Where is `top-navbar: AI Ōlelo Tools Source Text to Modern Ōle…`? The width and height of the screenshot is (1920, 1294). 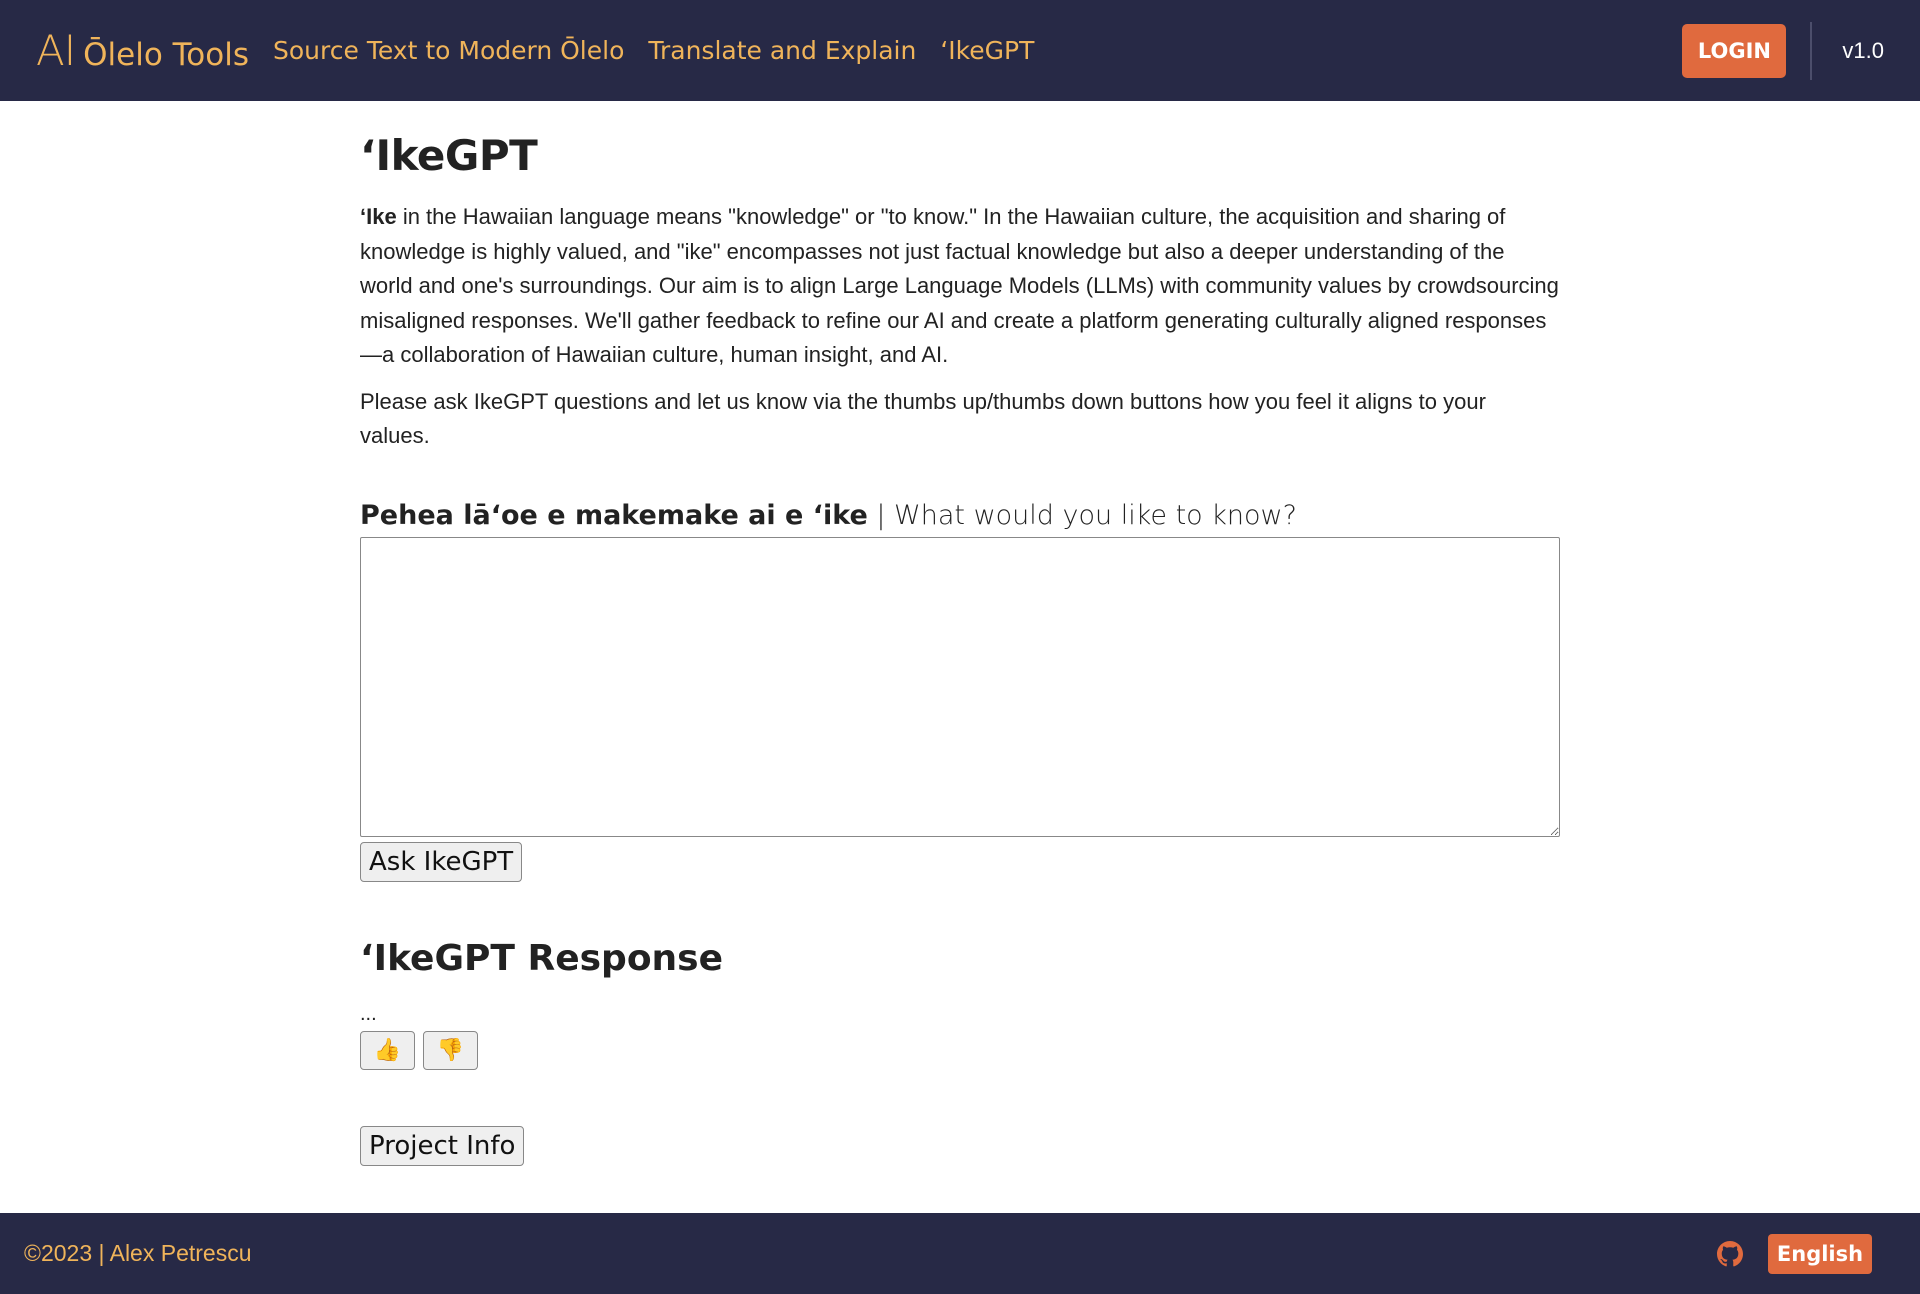
top-navbar: AI Ōlelo Tools Source Text to Modern Ōle… is located at coordinates (960, 50).